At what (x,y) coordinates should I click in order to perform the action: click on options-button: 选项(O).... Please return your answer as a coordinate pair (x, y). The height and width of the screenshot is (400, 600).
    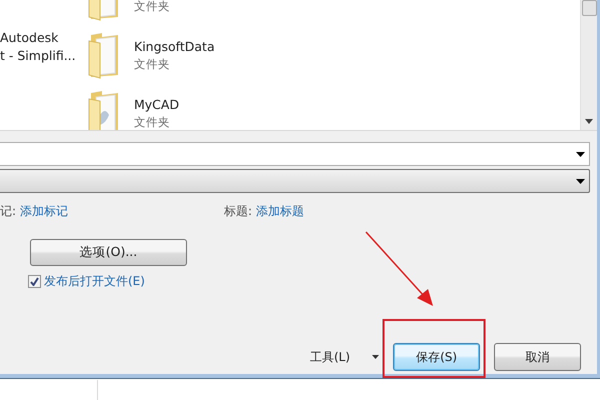
    Looking at the image, I should click on (108, 252).